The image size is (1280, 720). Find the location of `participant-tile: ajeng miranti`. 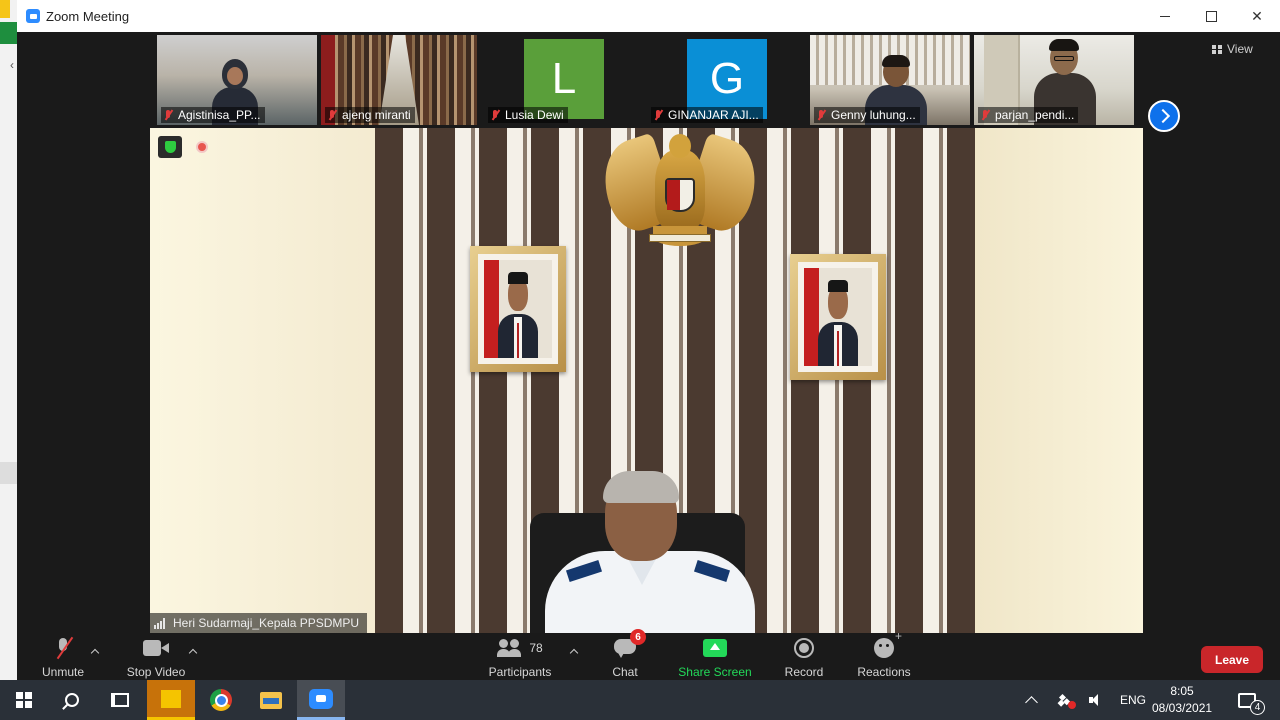

participant-tile: ajeng miranti is located at coordinates (399, 80).